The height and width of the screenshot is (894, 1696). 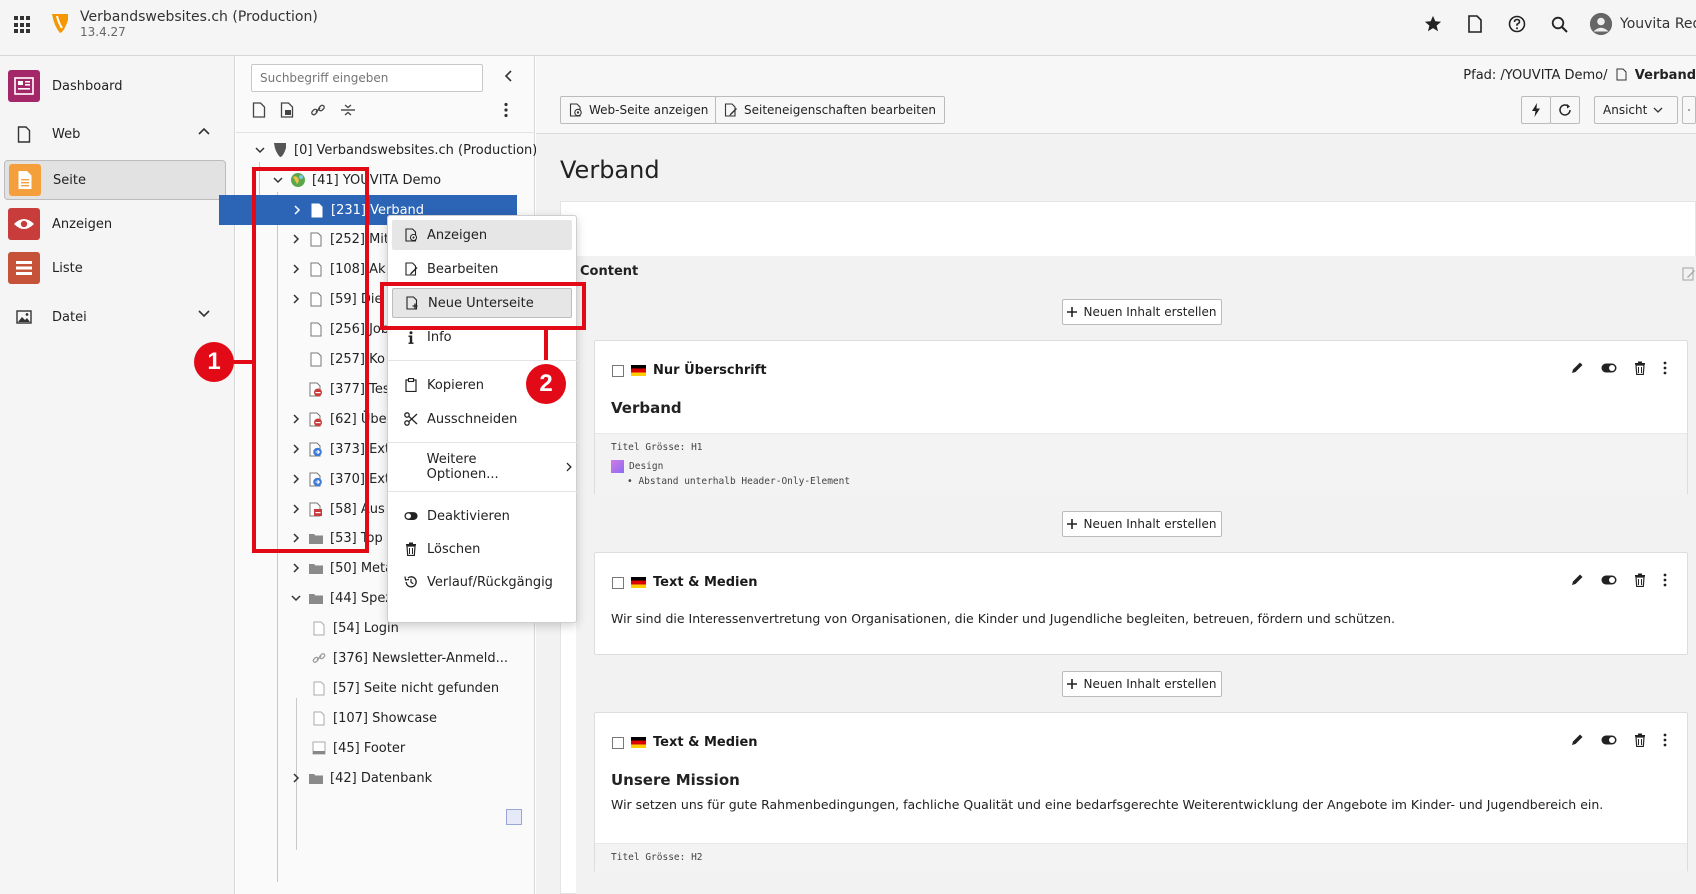 I want to click on menu-item-anzeigen: Anzeigen, so click(x=482, y=235).